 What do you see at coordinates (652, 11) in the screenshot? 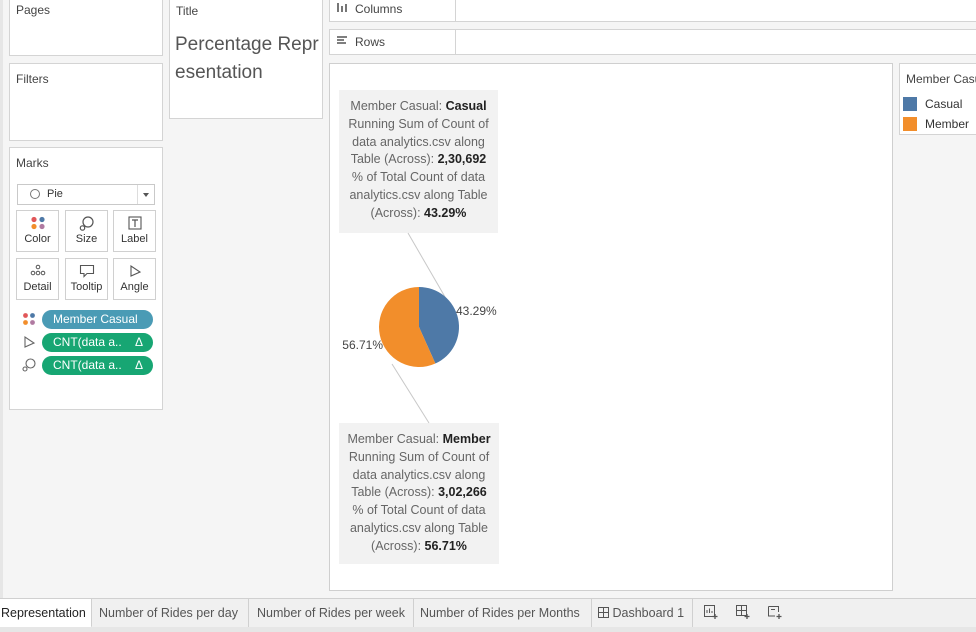
I see `columns-shelf: Columns` at bounding box center [652, 11].